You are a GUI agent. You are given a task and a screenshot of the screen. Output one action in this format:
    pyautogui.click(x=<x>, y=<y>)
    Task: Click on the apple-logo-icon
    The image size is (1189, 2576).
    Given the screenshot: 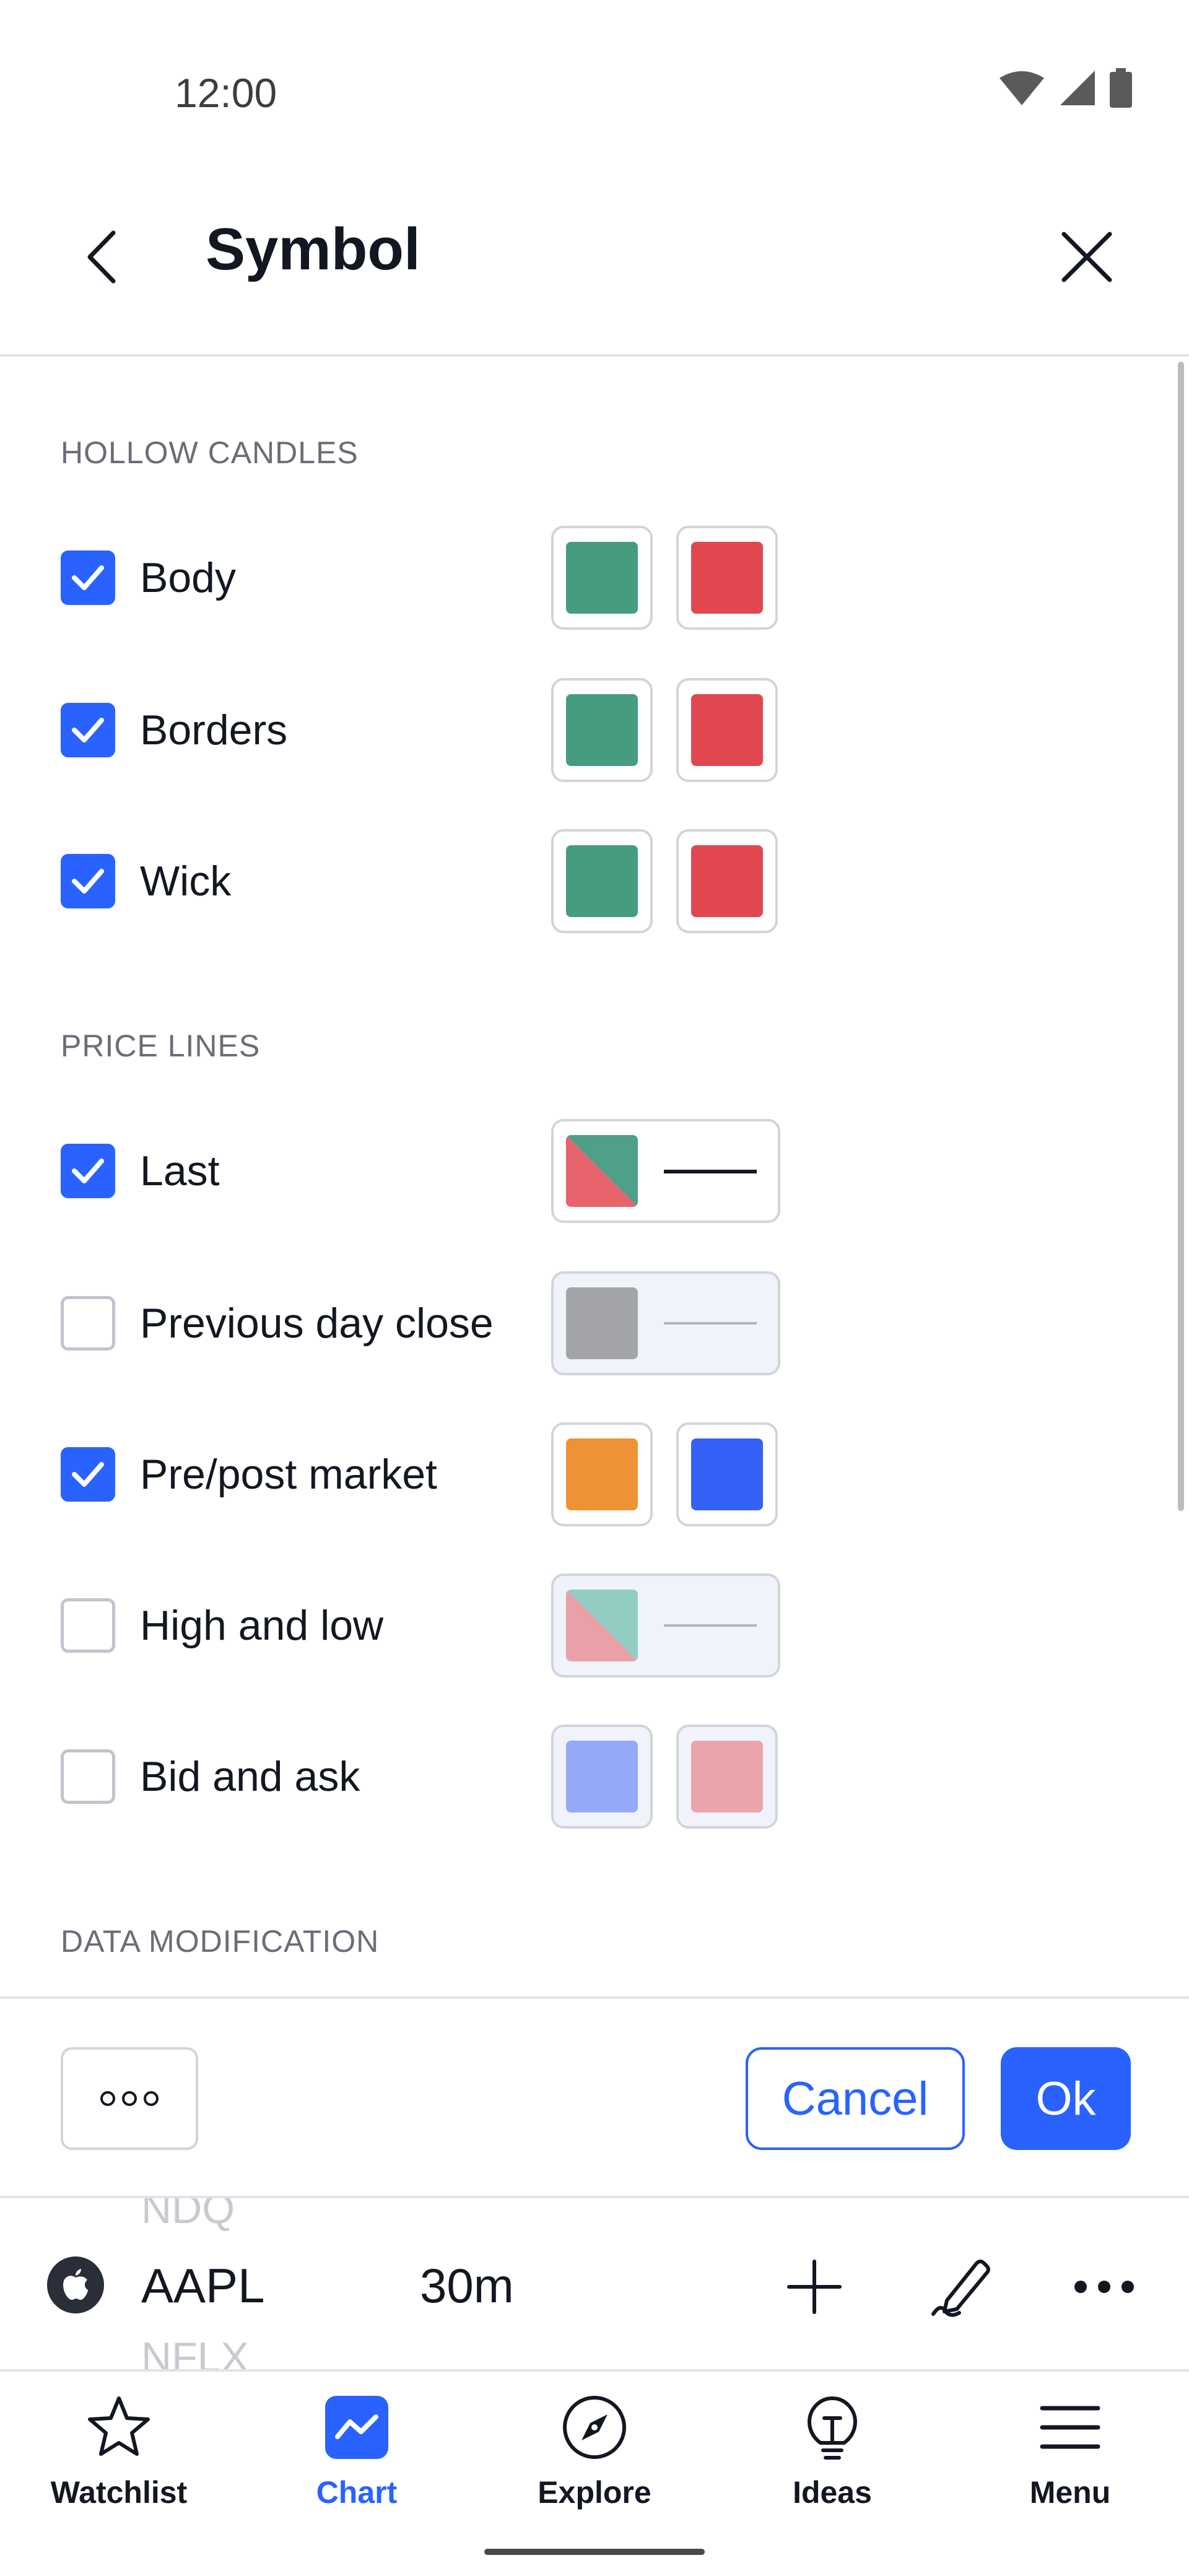 What is the action you would take?
    pyautogui.click(x=75, y=2284)
    